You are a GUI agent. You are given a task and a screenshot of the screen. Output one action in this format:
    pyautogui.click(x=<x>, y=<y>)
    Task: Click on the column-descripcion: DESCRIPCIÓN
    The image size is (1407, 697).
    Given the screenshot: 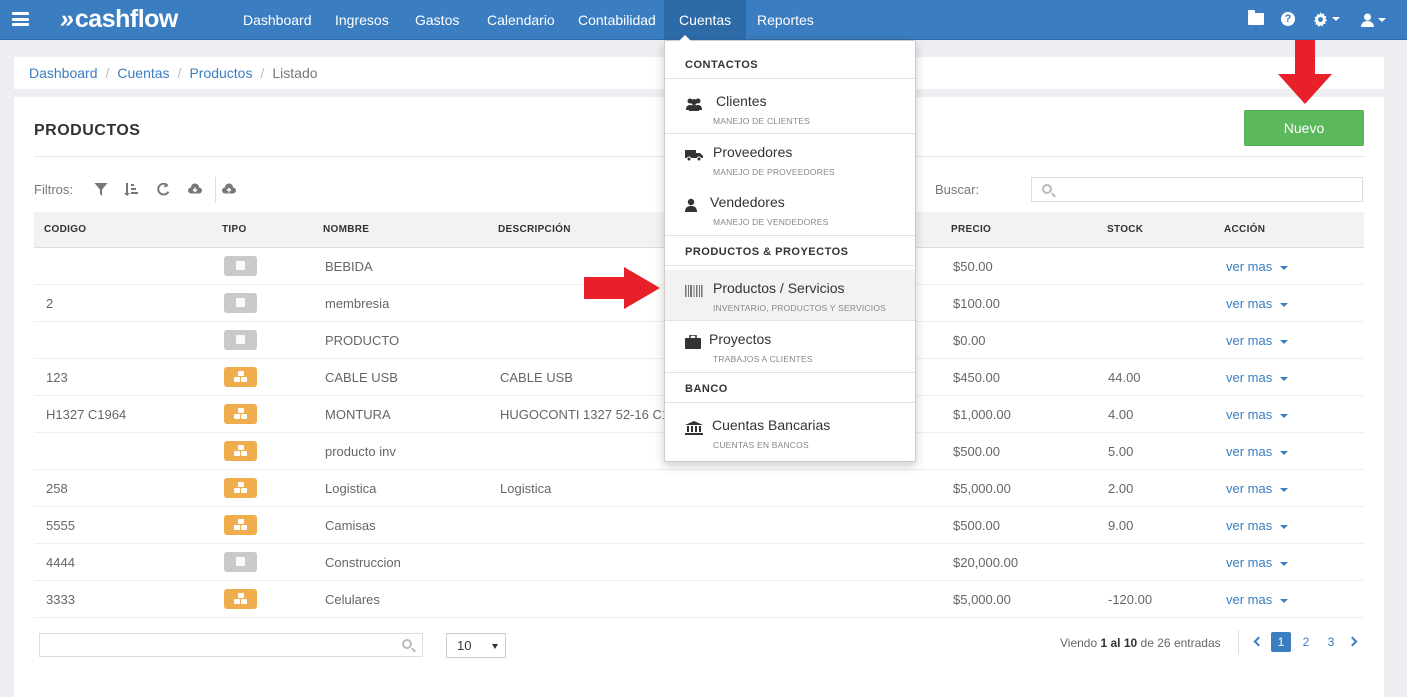 What is the action you would take?
    pyautogui.click(x=534, y=230)
    